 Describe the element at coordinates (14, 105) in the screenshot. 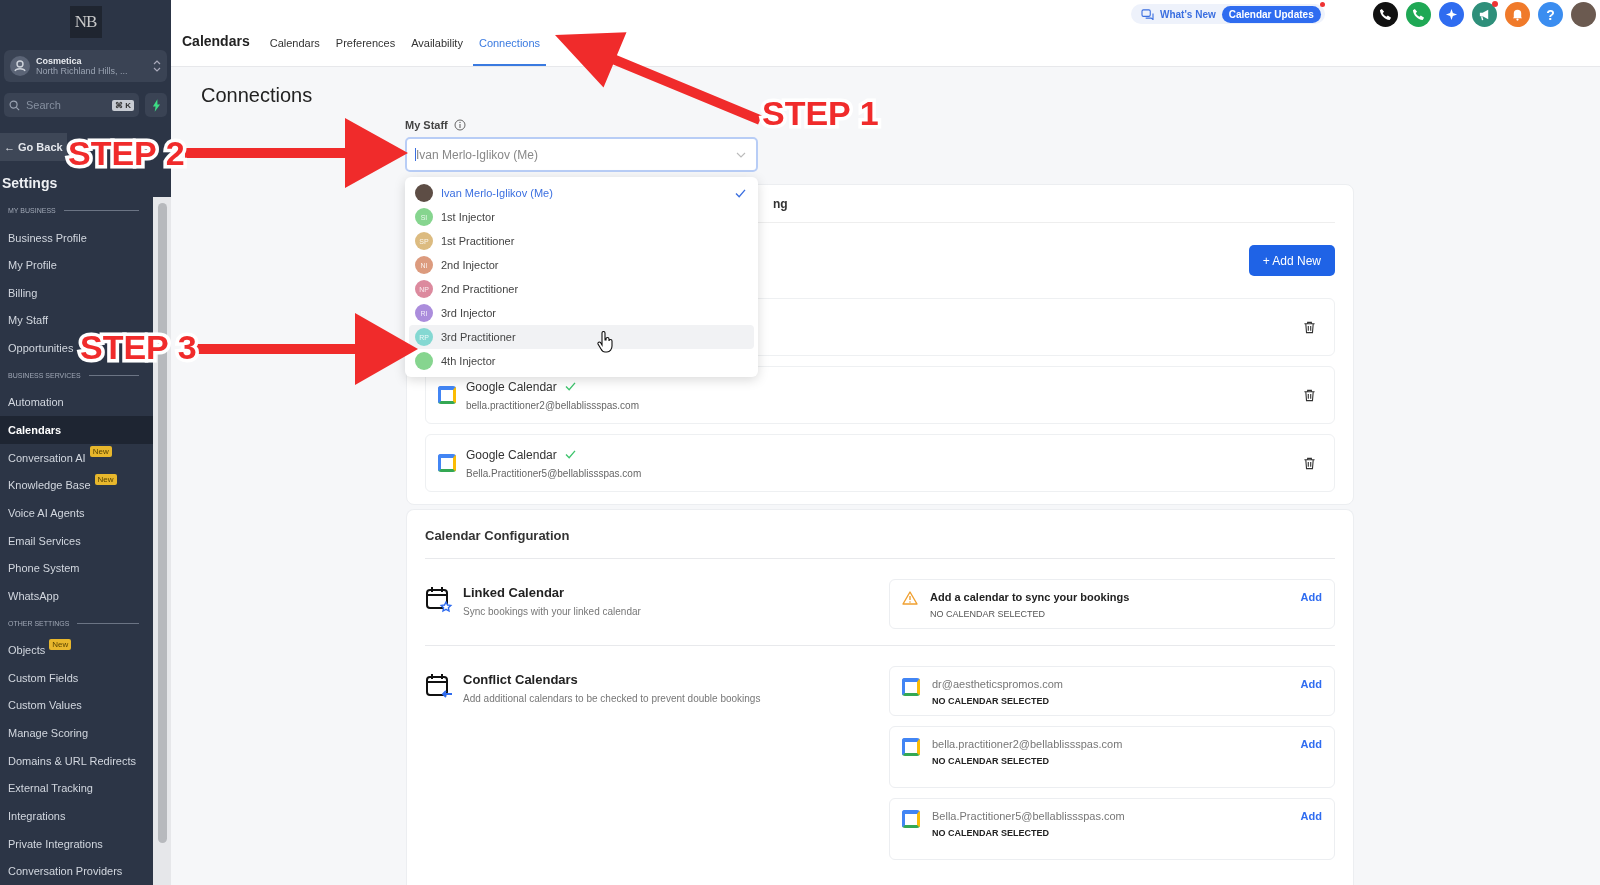

I see `search-icon` at that location.